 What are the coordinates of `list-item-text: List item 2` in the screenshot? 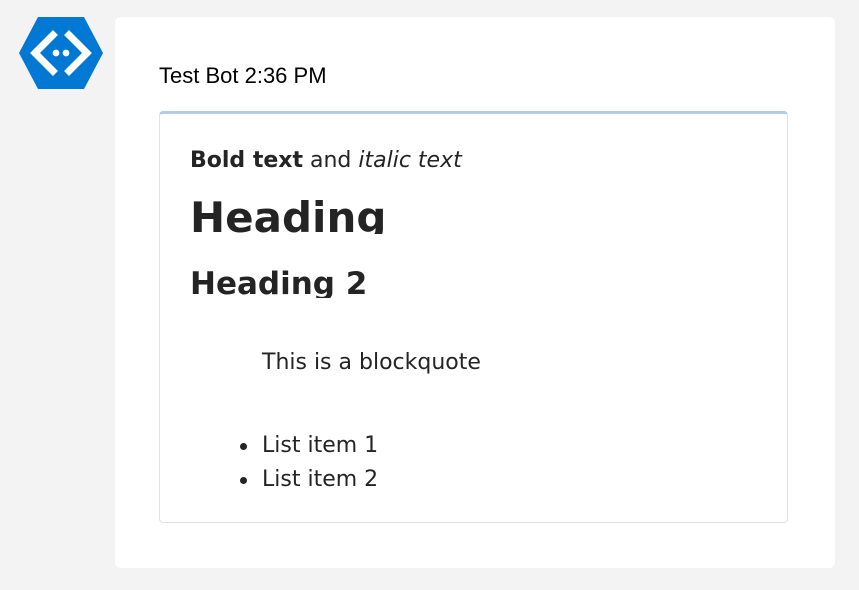 It's located at (320, 479).